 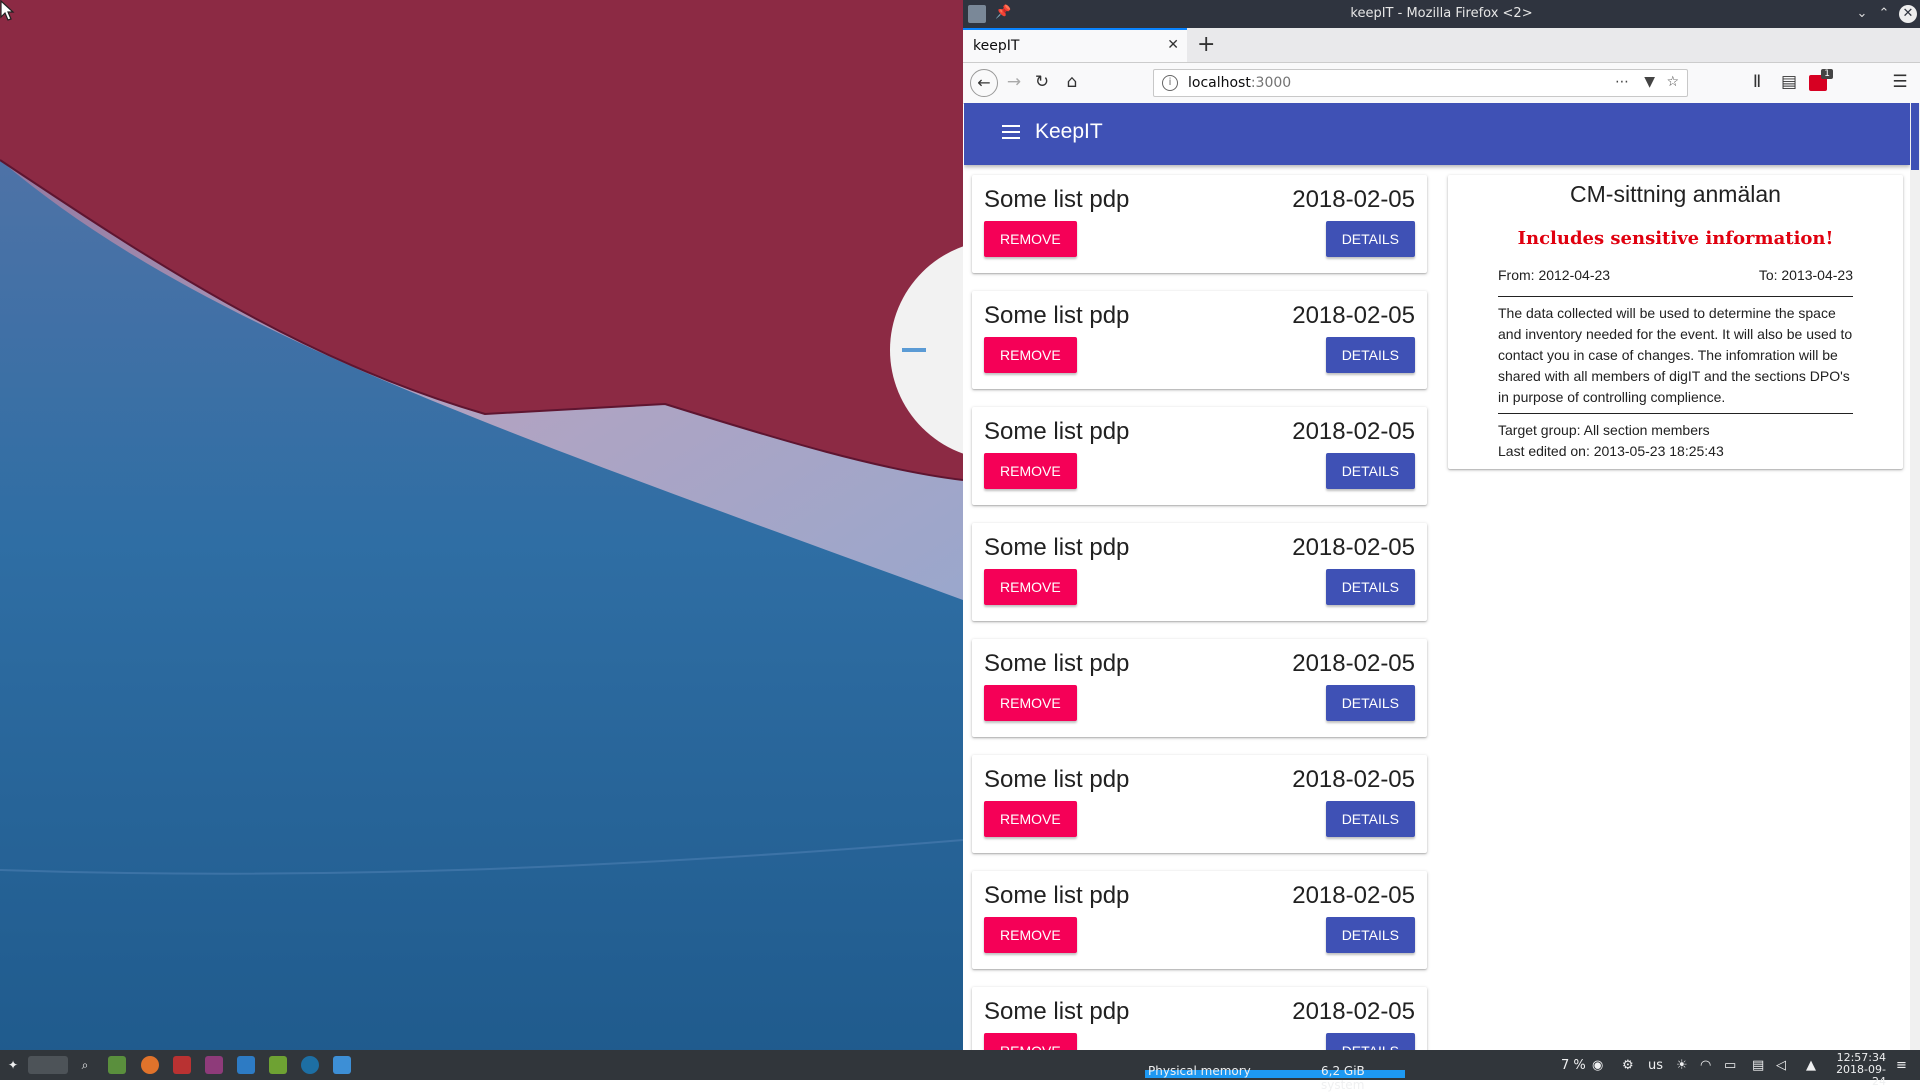 I want to click on terminal-icon, so click(x=117, y=1065).